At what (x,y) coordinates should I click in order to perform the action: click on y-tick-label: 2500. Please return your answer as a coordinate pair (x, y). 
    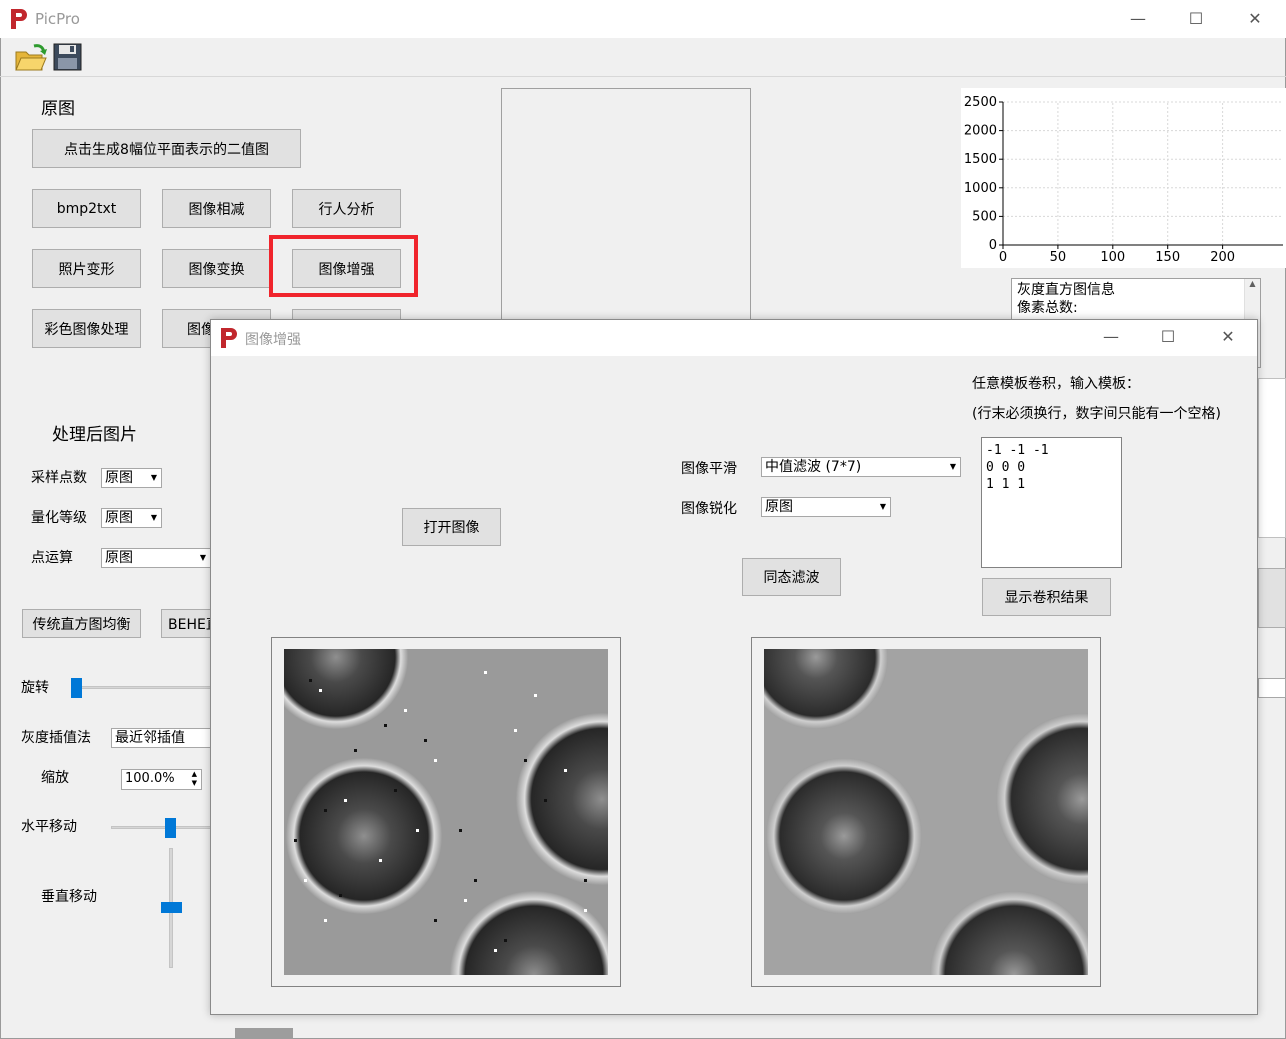
    Looking at the image, I should click on (980, 102).